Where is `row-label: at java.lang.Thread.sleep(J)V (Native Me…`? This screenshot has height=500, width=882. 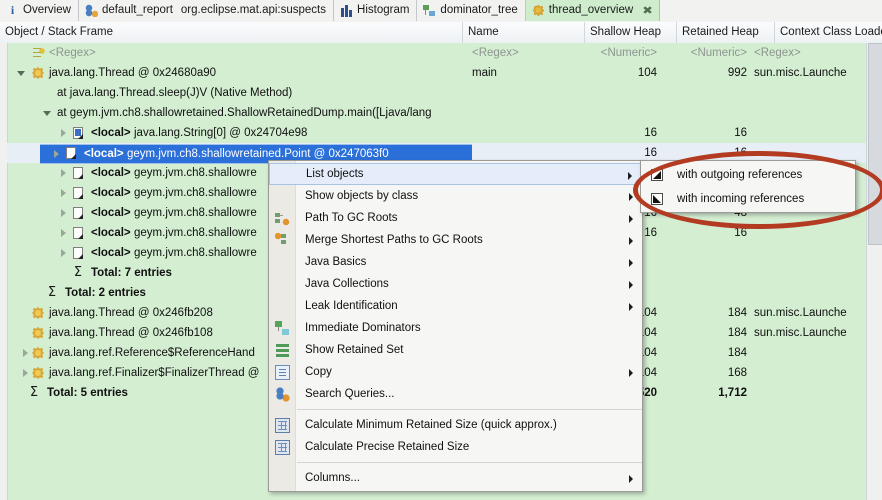
row-label: at java.lang.Thread.sleep(J)V (Native Me… is located at coordinates (175, 93).